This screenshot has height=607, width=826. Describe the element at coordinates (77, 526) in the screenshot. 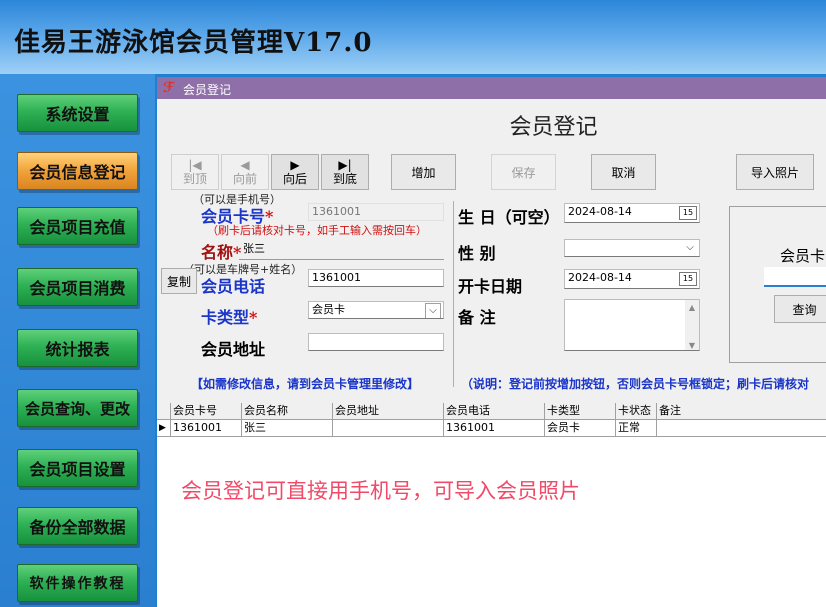

I see `sidebar-item-backup: 备份全部数据` at that location.